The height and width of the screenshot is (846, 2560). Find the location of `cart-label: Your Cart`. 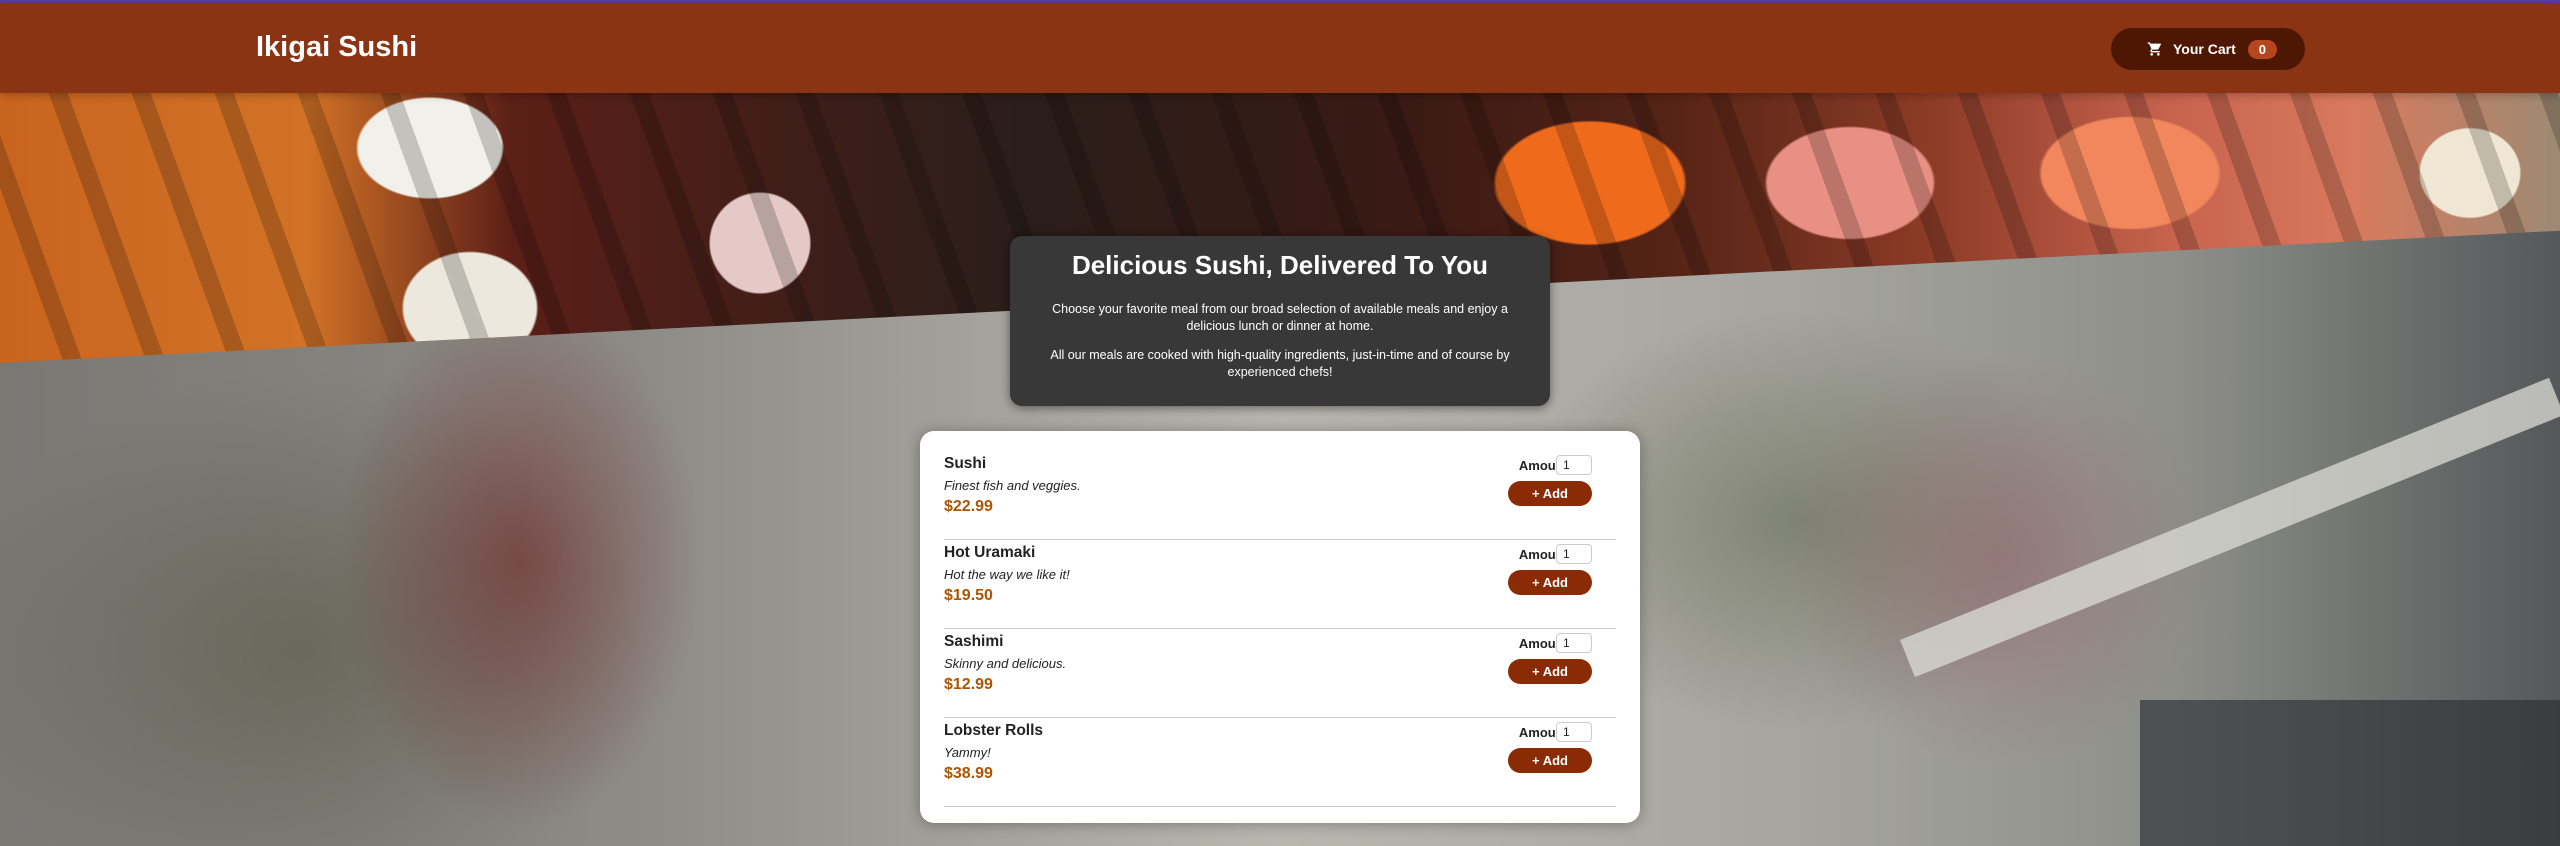

cart-label: Your Cart is located at coordinates (2204, 49).